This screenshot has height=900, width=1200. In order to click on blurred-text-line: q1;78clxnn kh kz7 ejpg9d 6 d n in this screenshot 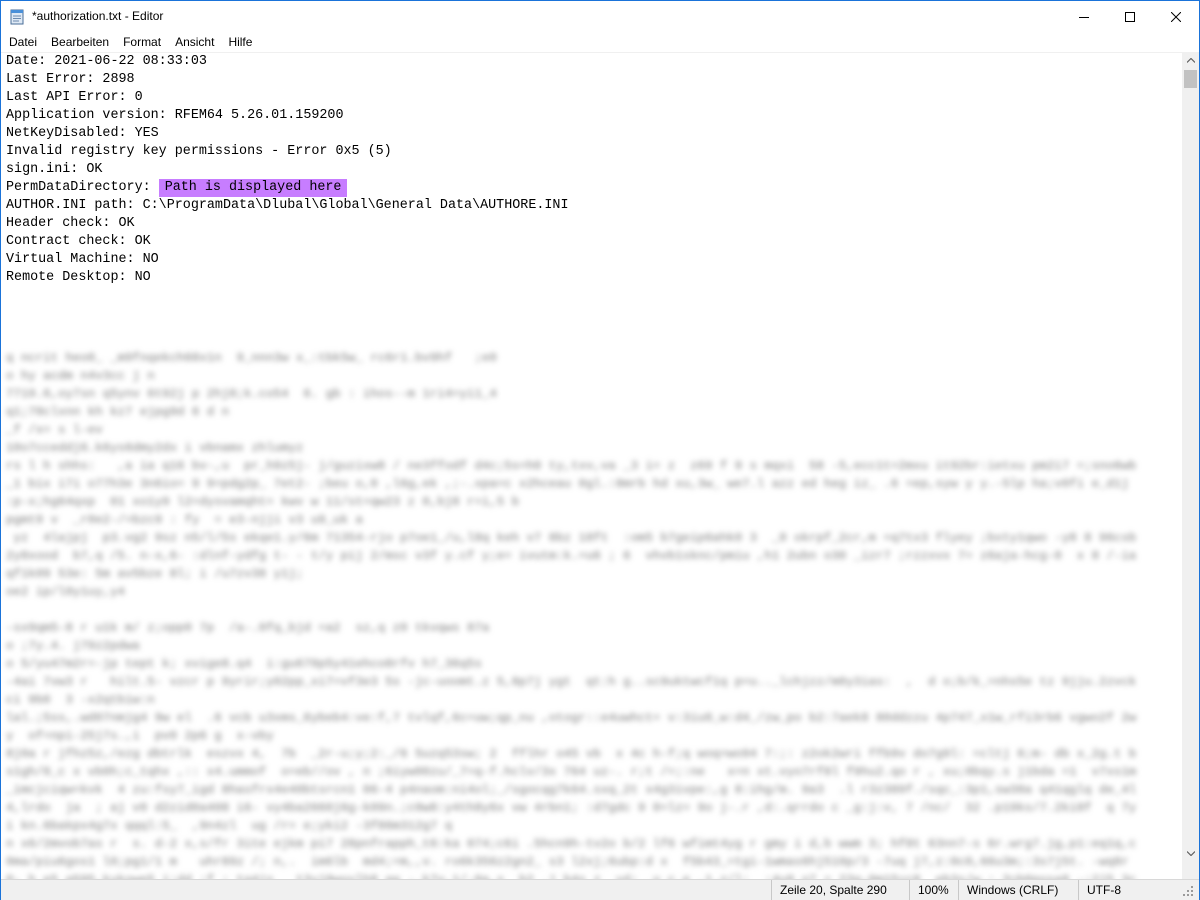, I will do `click(118, 412)`.